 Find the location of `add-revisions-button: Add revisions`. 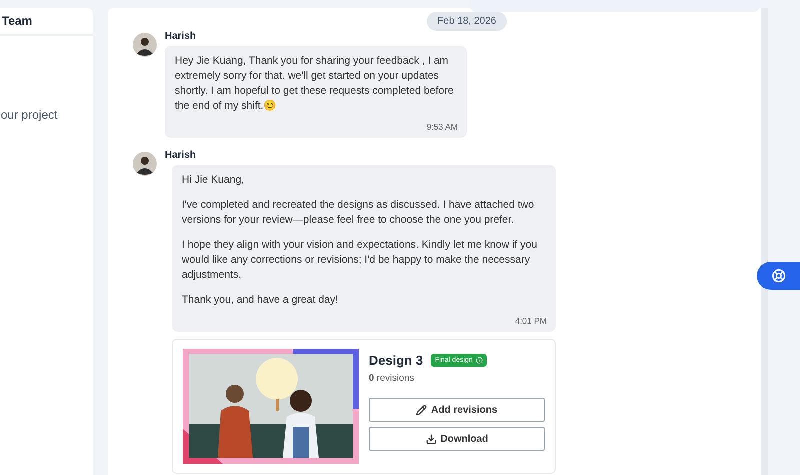

add-revisions-button: Add revisions is located at coordinates (457, 410).